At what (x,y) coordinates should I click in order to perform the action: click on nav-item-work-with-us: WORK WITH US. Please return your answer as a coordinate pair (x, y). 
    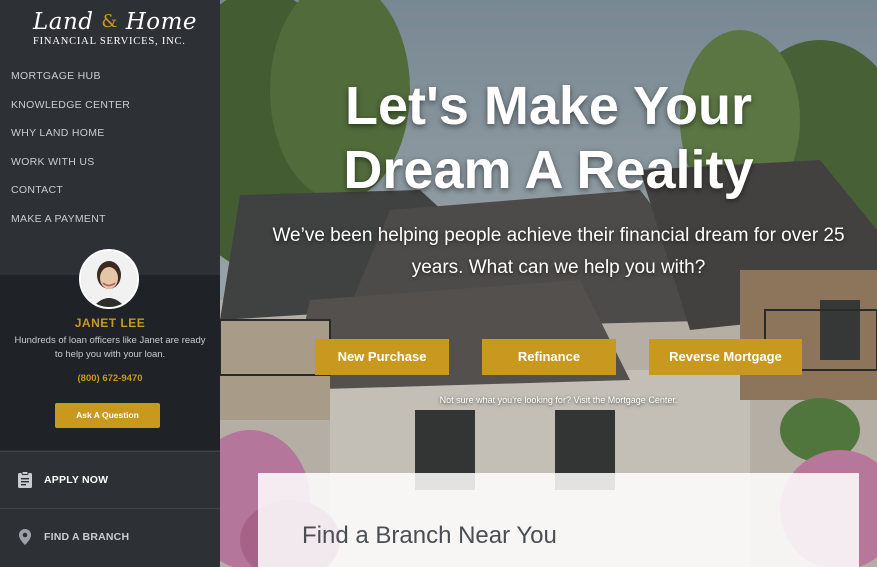
    Looking at the image, I should click on (70, 168).